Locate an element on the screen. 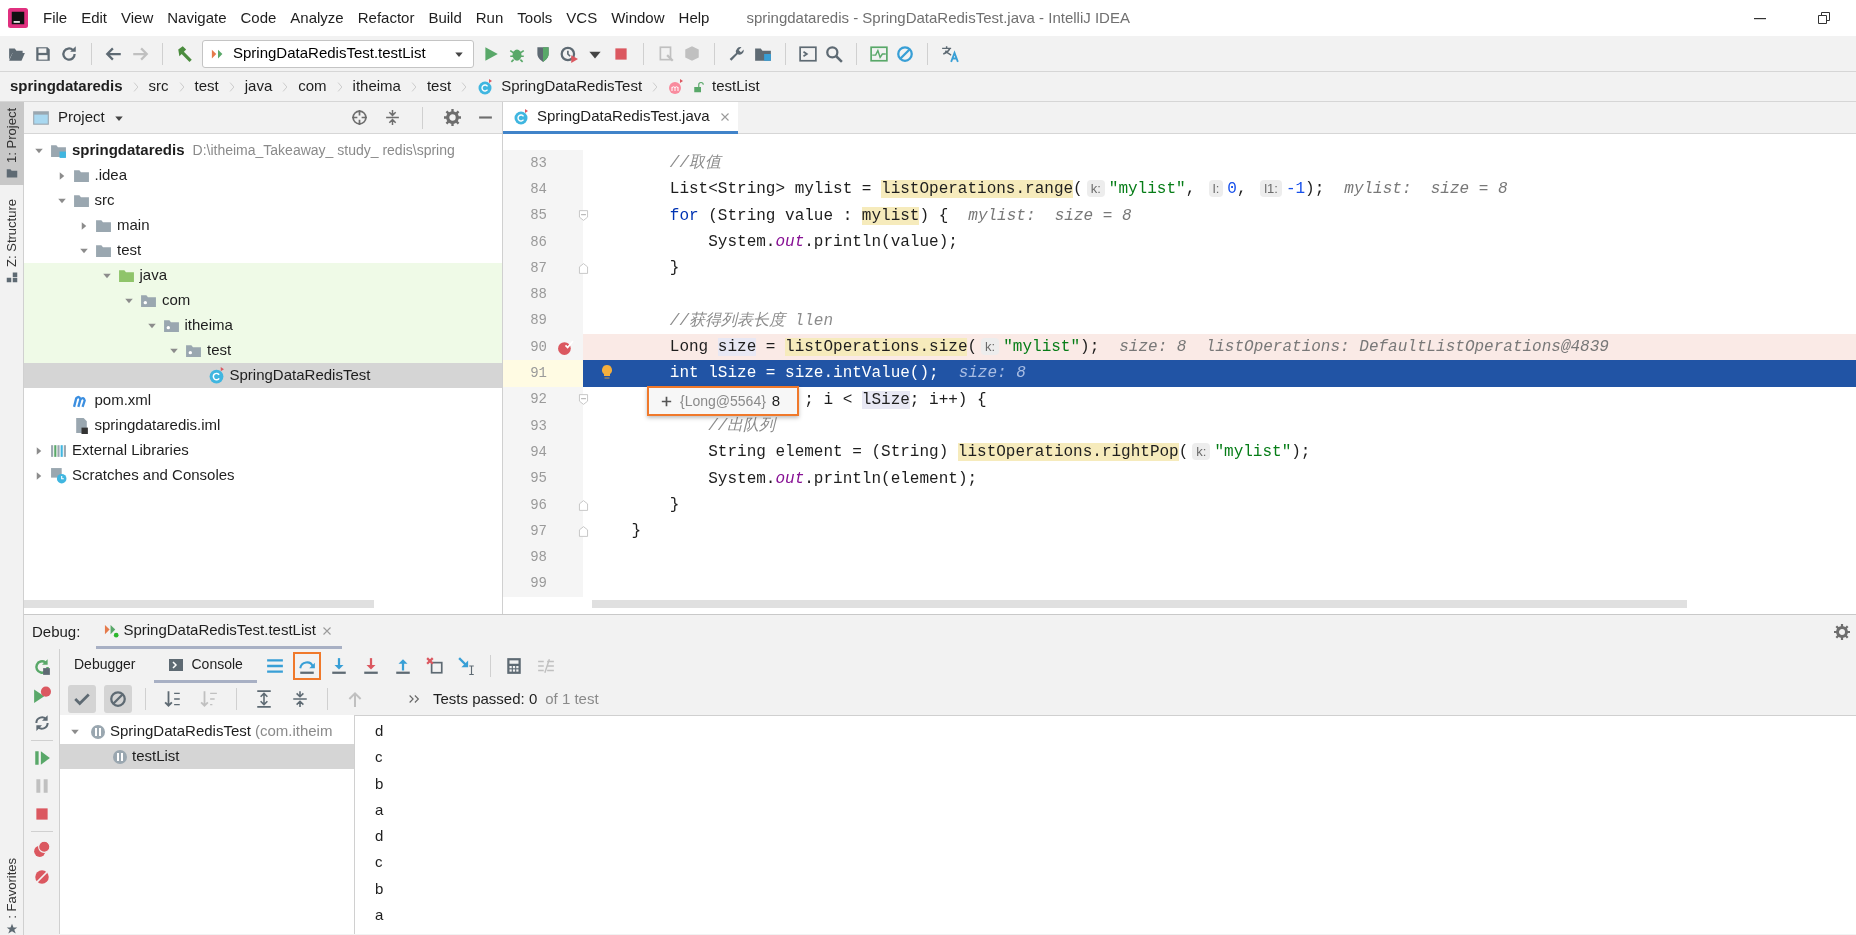 The height and width of the screenshot is (935, 1856). rerun-icon is located at coordinates (41, 667).